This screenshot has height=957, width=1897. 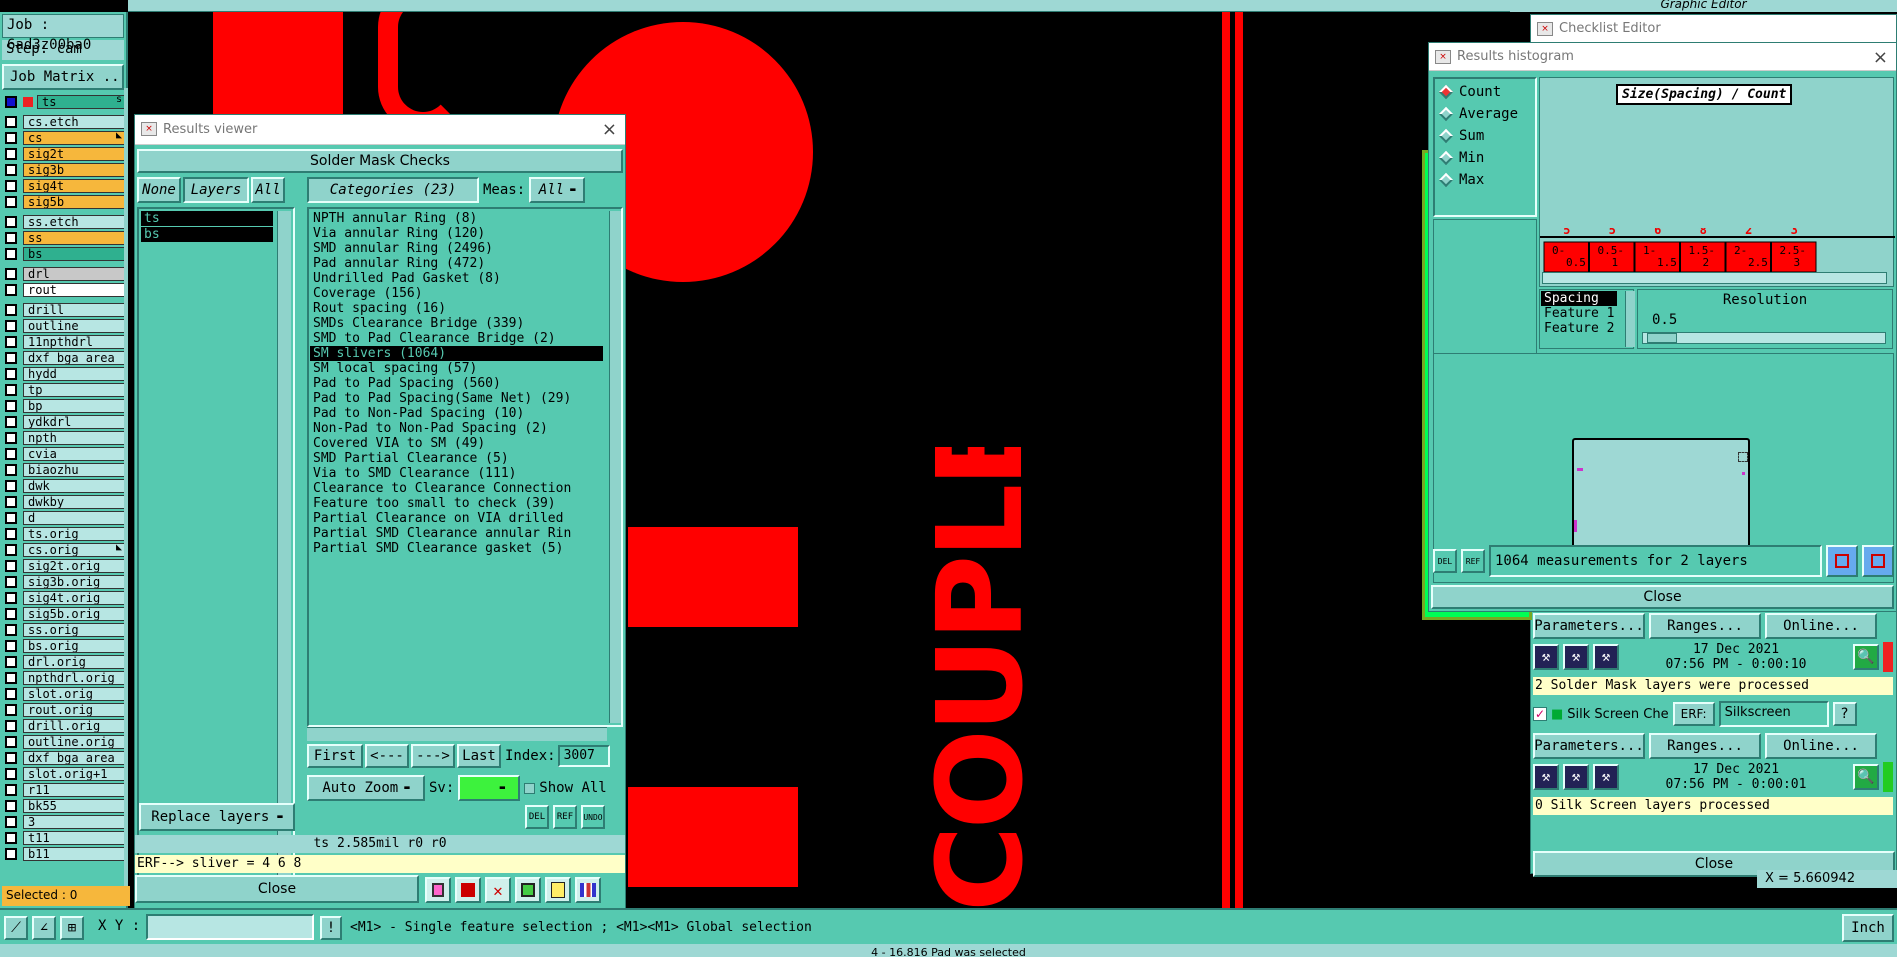 I want to click on category-item: Partial SMD Clearance gasket (5), so click(x=456, y=548).